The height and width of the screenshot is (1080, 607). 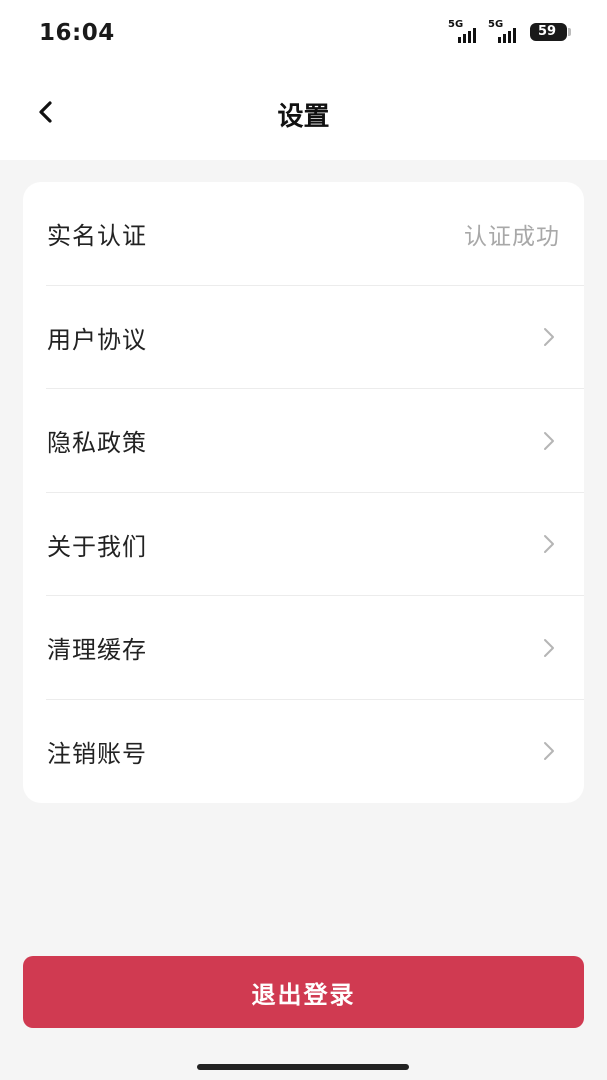 What do you see at coordinates (97, 753) in the screenshot?
I see `settings-item-label: 注销账号` at bounding box center [97, 753].